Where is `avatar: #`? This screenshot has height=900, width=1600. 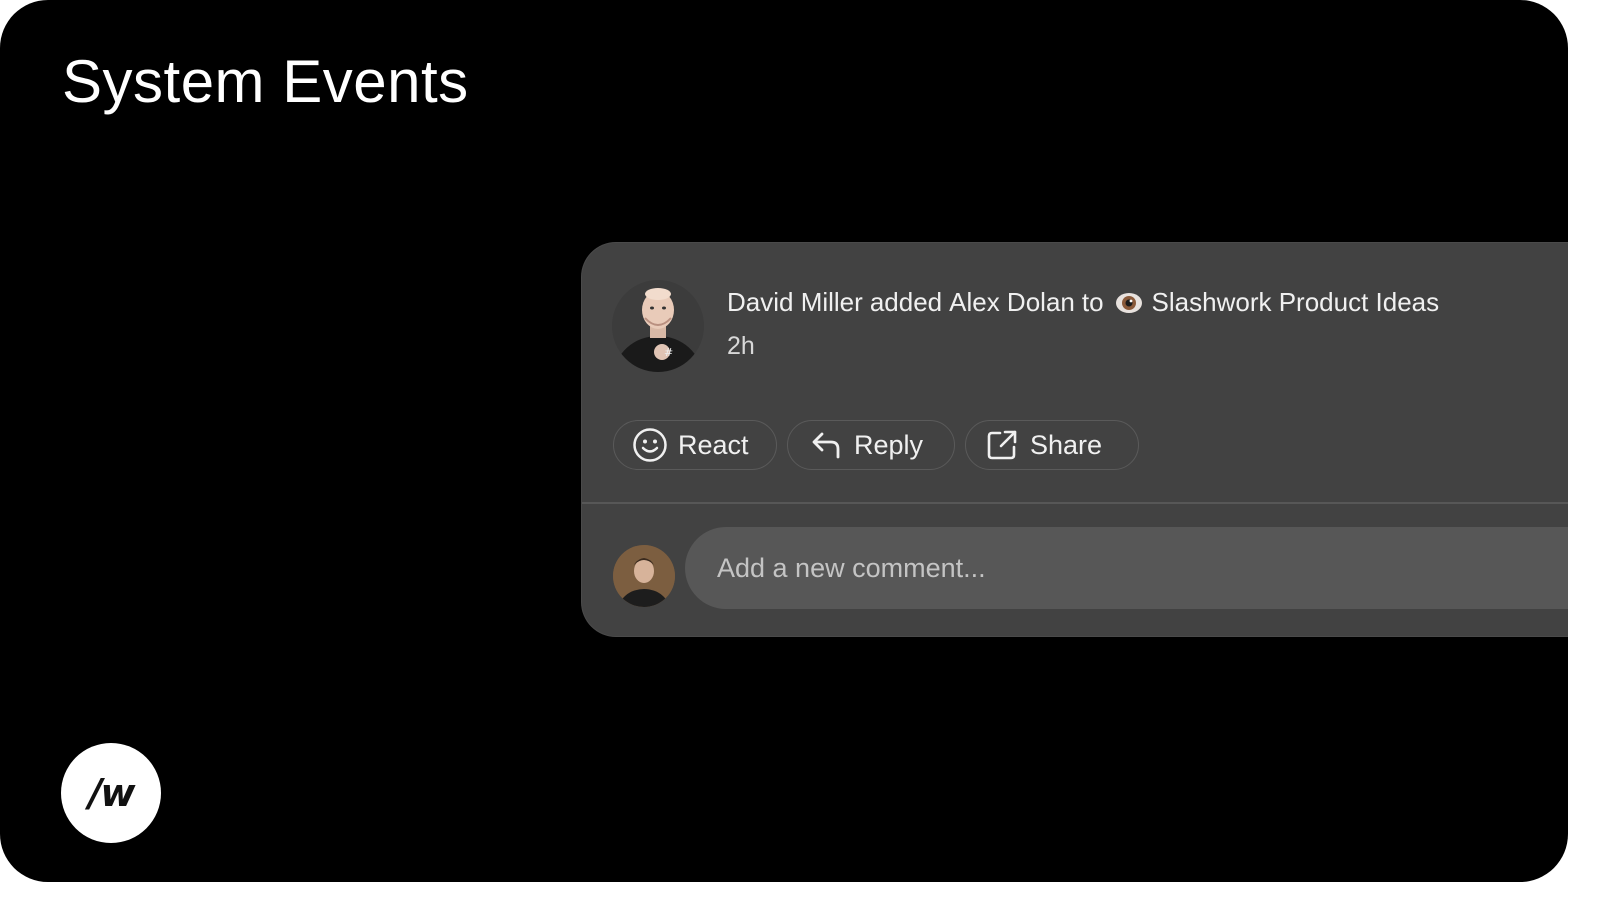
avatar: # is located at coordinates (658, 326).